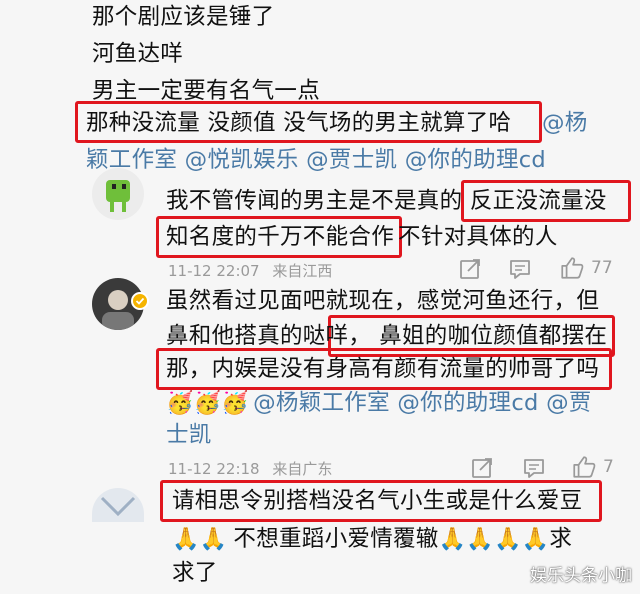 This screenshot has height=594, width=640. What do you see at coordinates (383, 301) in the screenshot?
I see `reply-line: 虽然看过见面吧就现在，感觉河鱼还行，但` at bounding box center [383, 301].